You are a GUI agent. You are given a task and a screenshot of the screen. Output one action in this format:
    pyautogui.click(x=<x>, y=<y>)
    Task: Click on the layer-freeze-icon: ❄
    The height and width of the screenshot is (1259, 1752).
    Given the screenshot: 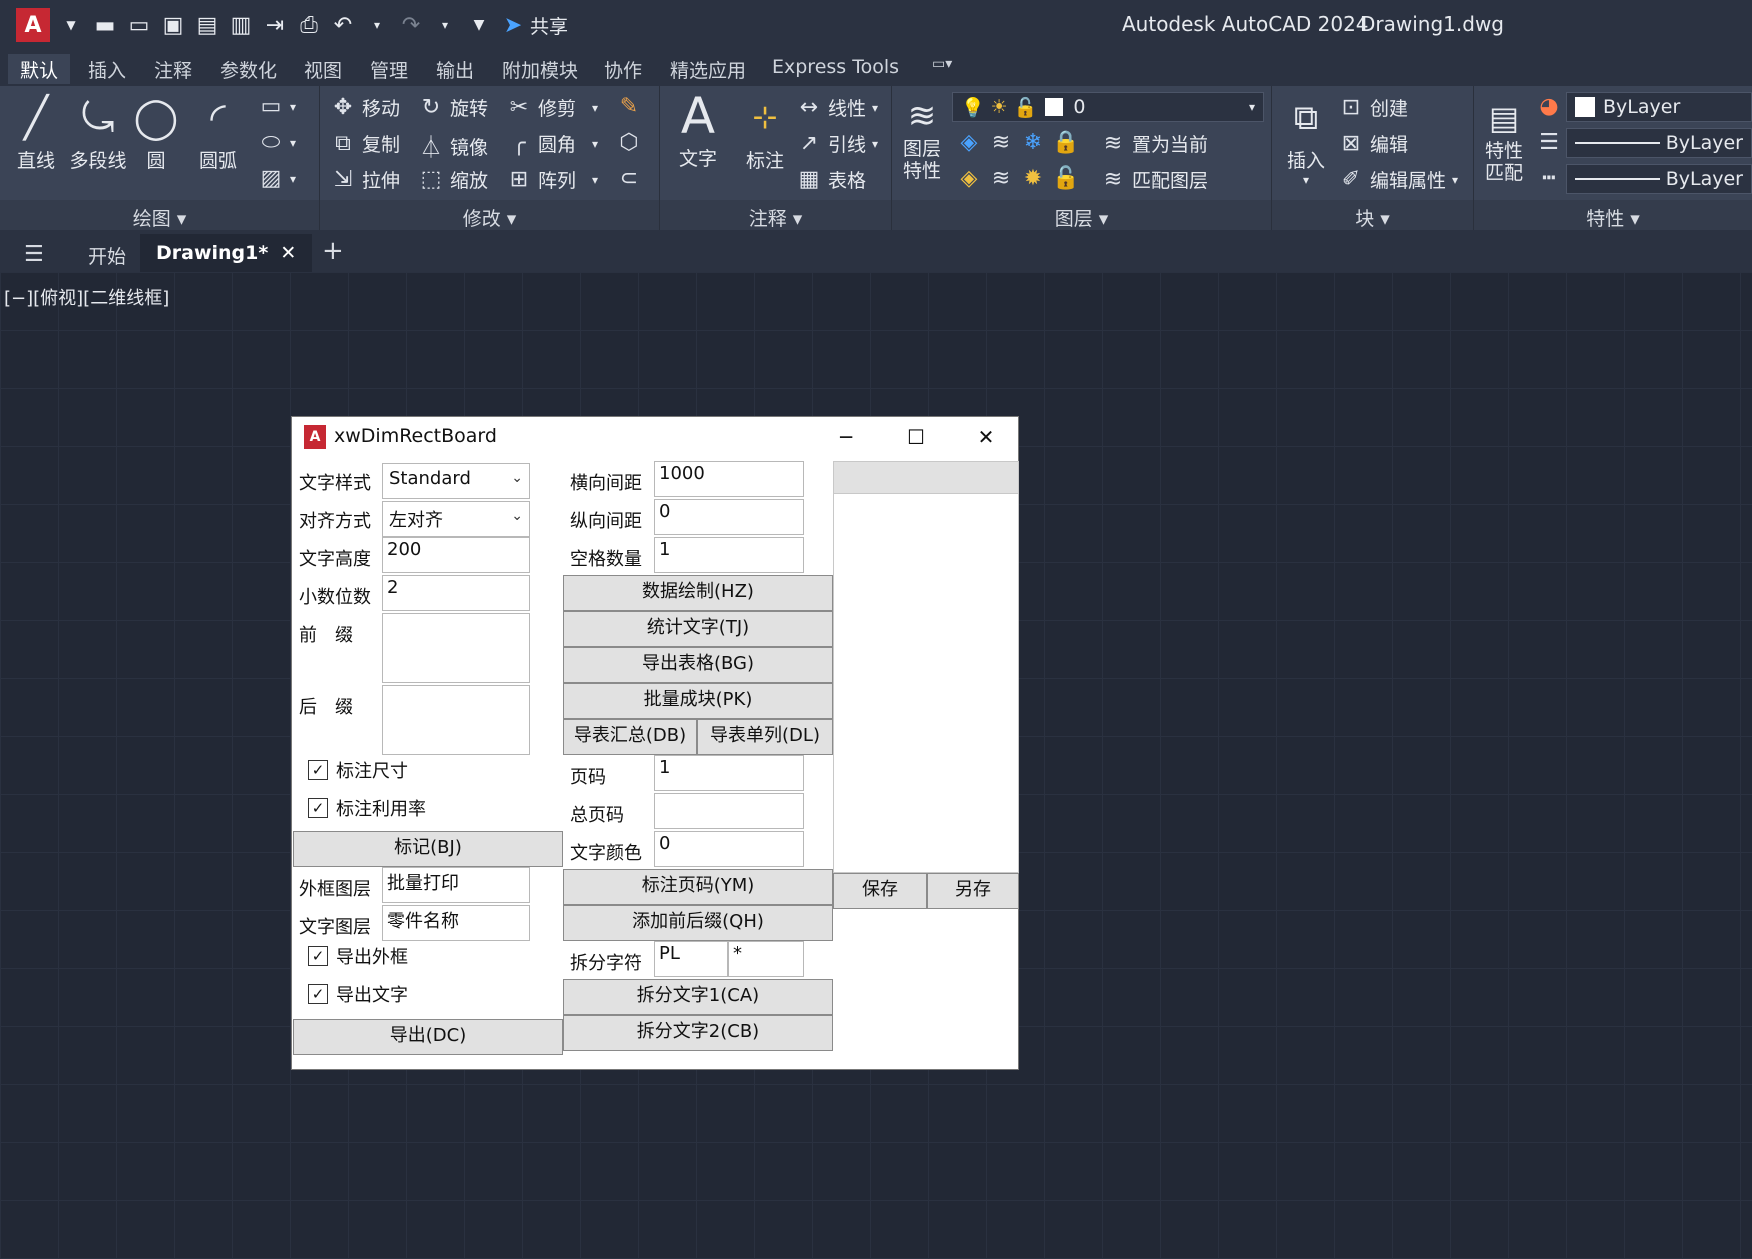 What is the action you would take?
    pyautogui.click(x=1033, y=142)
    